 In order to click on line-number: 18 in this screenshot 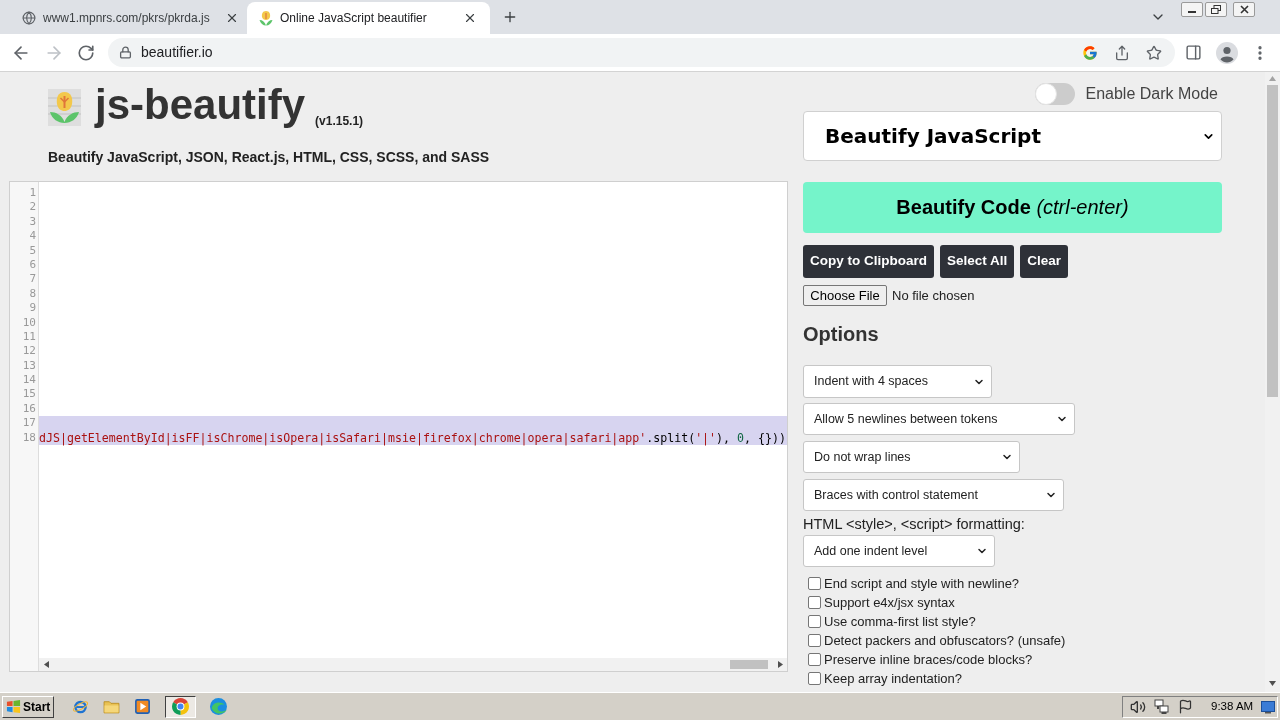, I will do `click(29, 438)`.